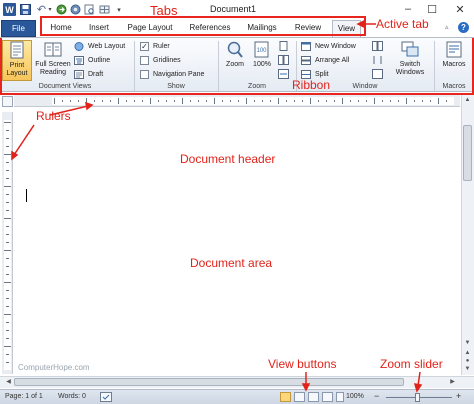 The width and height of the screenshot is (474, 404). Describe the element at coordinates (104, 9) in the screenshot. I see `draw-table-icon` at that location.